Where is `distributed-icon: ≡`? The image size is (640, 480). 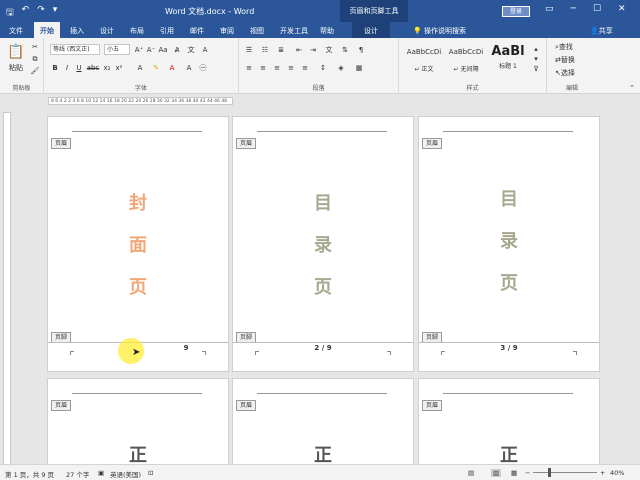
distributed-icon: ≡ is located at coordinates (305, 67).